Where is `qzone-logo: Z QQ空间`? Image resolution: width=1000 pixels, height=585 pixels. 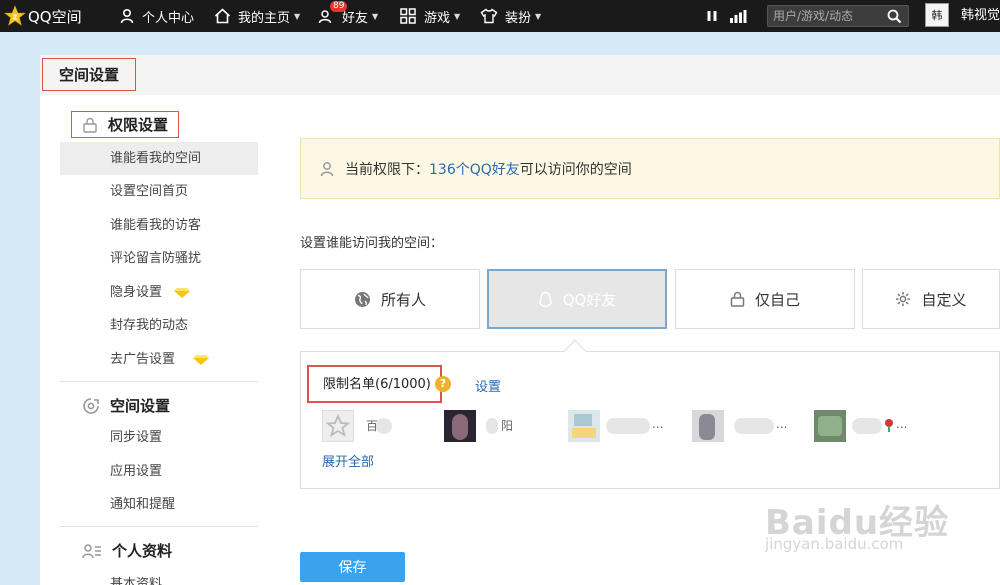 qzone-logo: Z QQ空间 is located at coordinates (43, 16).